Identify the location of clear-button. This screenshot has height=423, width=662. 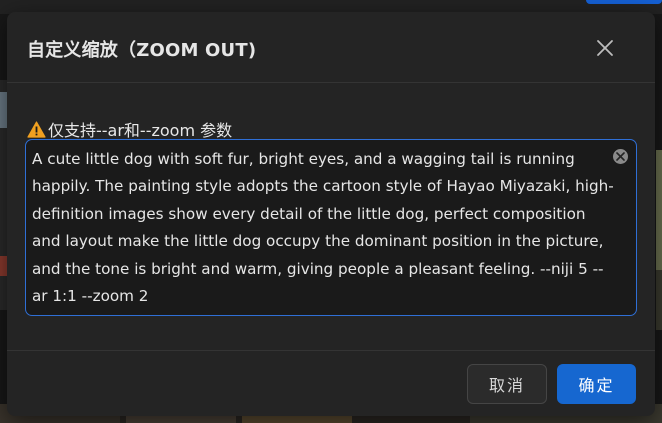
(620, 156).